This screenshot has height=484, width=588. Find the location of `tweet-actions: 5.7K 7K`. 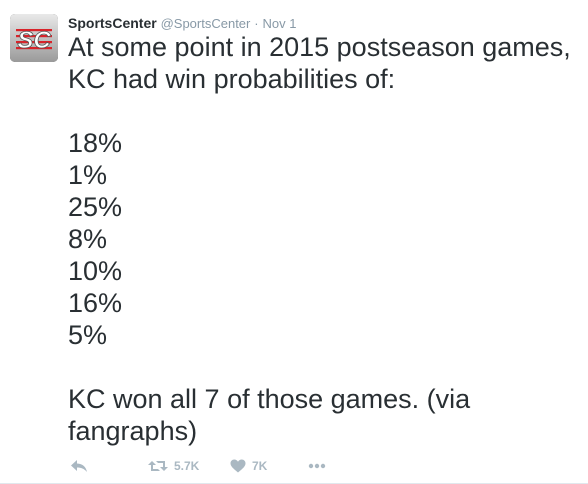

tweet-actions: 5.7K 7K is located at coordinates (198, 466).